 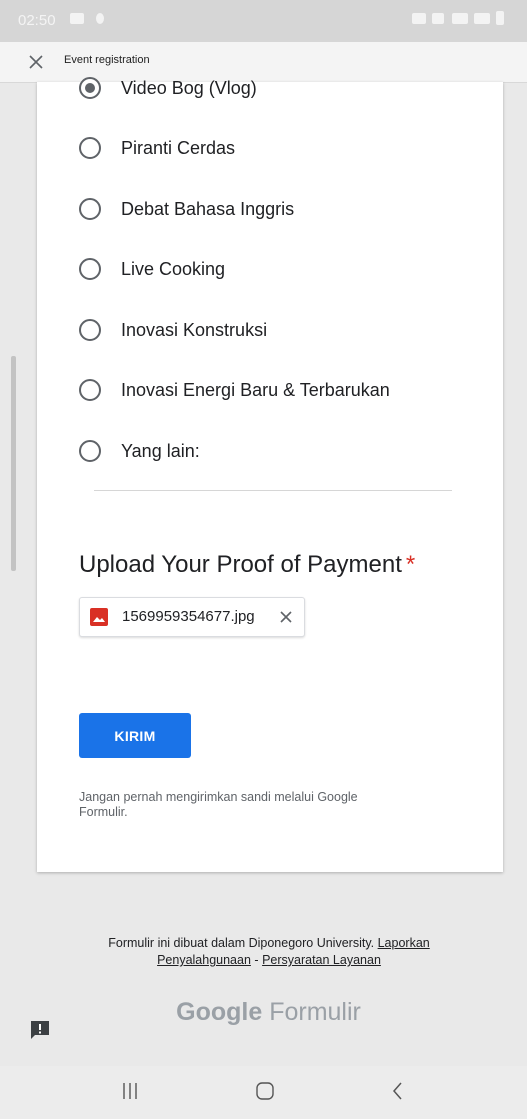 I want to click on radio-button-checked, so click(x=90, y=88).